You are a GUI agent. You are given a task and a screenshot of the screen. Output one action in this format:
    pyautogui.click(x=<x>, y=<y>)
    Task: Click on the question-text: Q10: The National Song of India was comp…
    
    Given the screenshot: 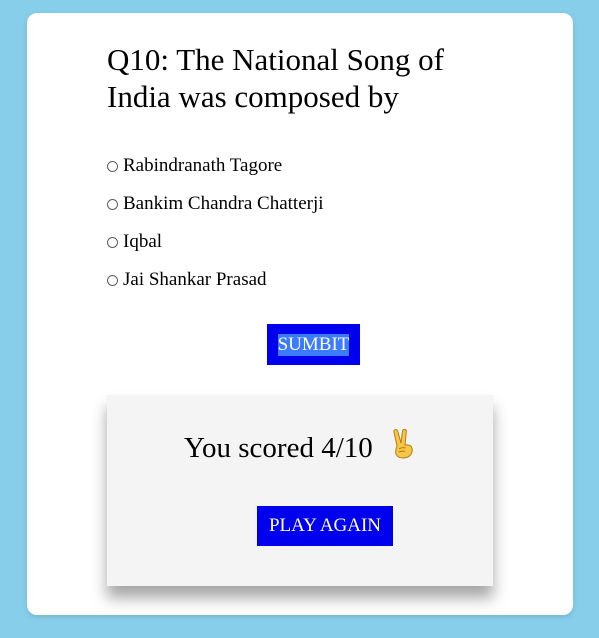 What is the action you would take?
    pyautogui.click(x=275, y=78)
    